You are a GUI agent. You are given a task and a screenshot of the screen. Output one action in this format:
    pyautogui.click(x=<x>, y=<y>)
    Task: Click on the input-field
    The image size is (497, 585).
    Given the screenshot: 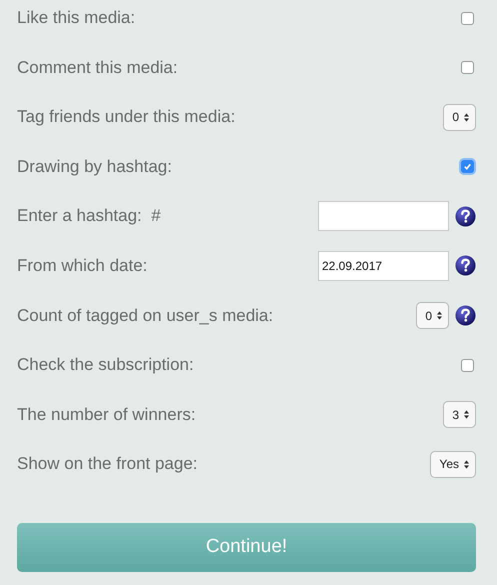 What is the action you would take?
    pyautogui.click(x=383, y=216)
    